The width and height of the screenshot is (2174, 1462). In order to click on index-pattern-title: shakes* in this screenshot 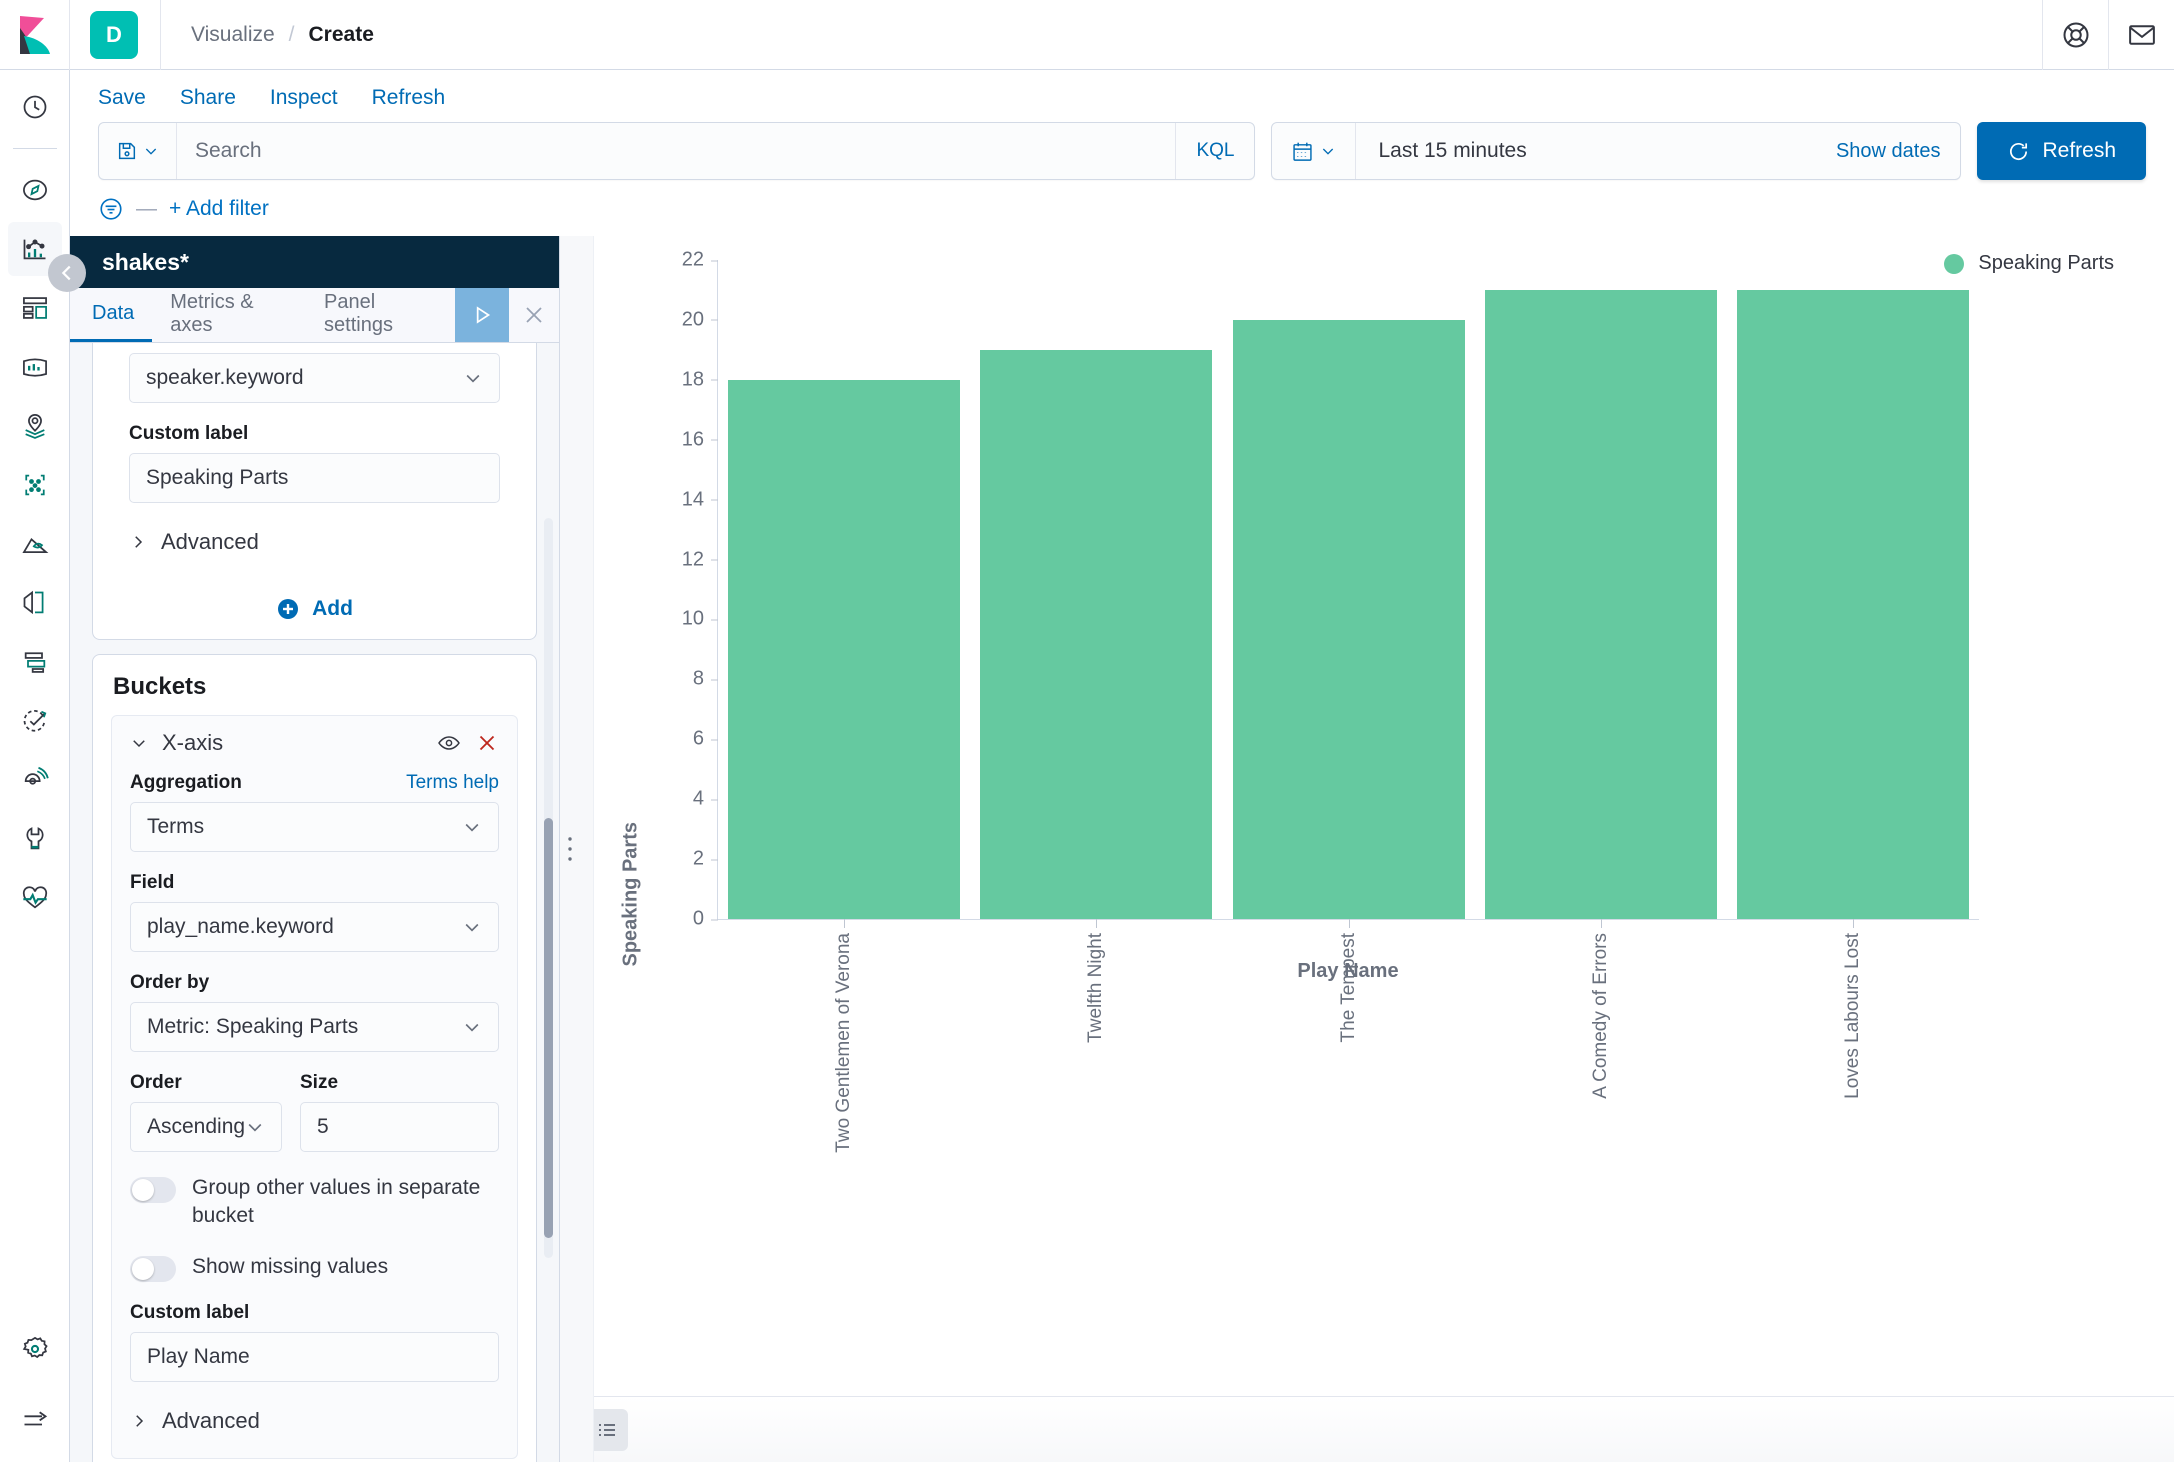, I will do `click(314, 262)`.